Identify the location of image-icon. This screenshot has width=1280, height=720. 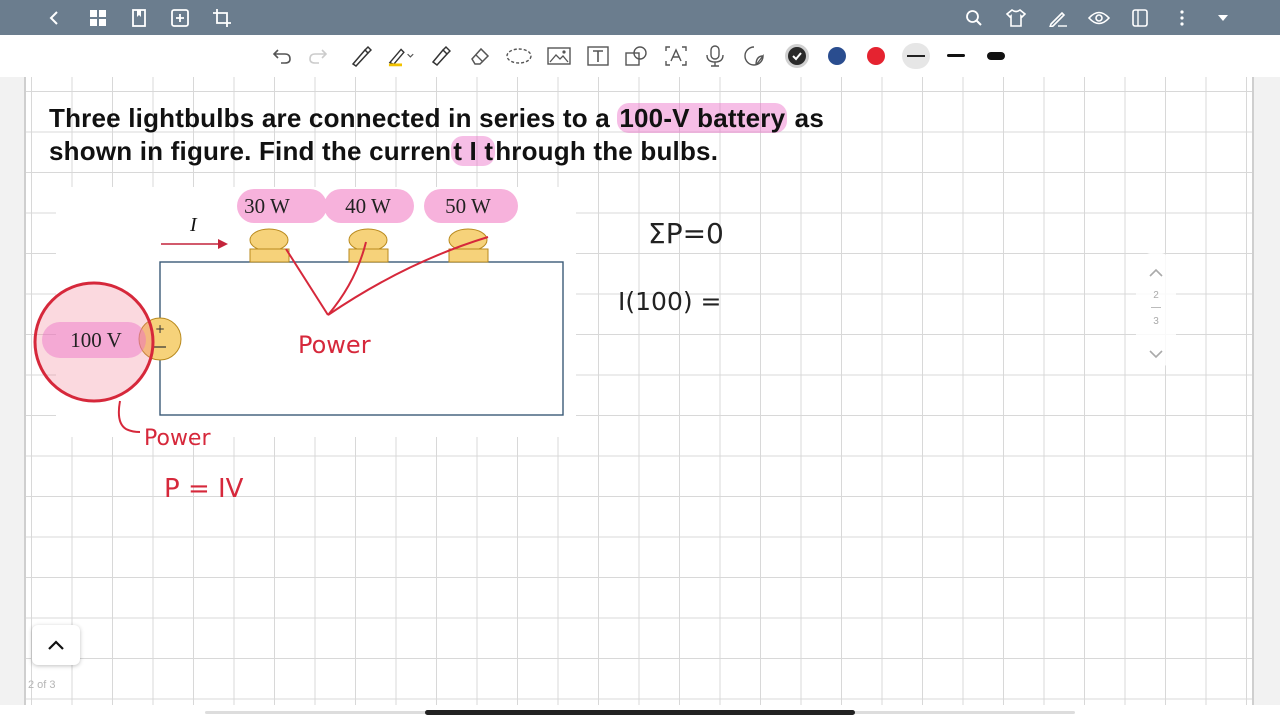
(559, 56).